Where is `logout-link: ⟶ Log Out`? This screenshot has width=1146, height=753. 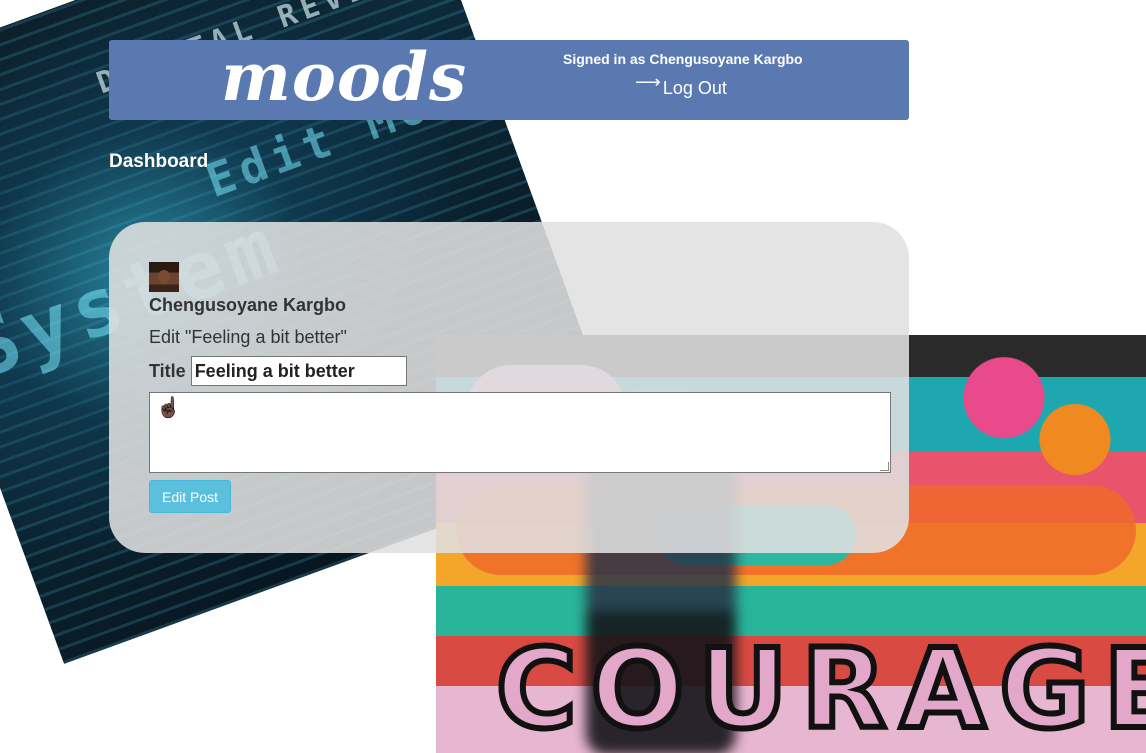
logout-link: ⟶ Log Out is located at coordinates (681, 85).